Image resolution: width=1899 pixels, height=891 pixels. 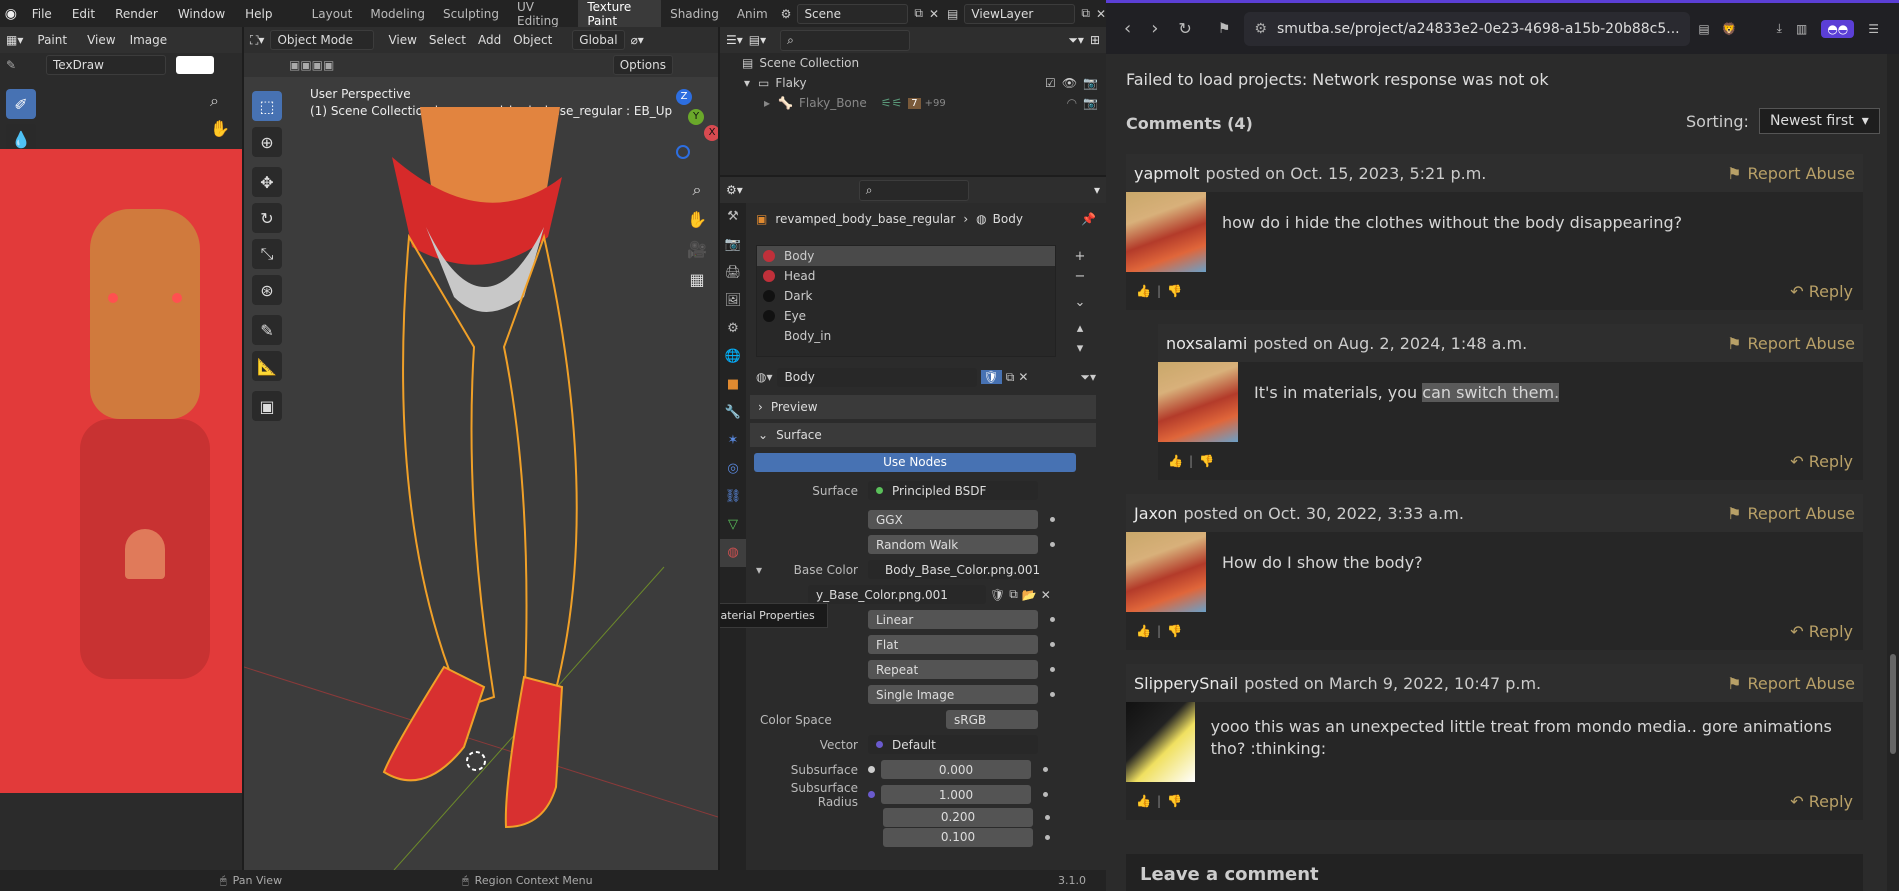 What do you see at coordinates (258, 14) in the screenshot?
I see `menu-help: Help` at bounding box center [258, 14].